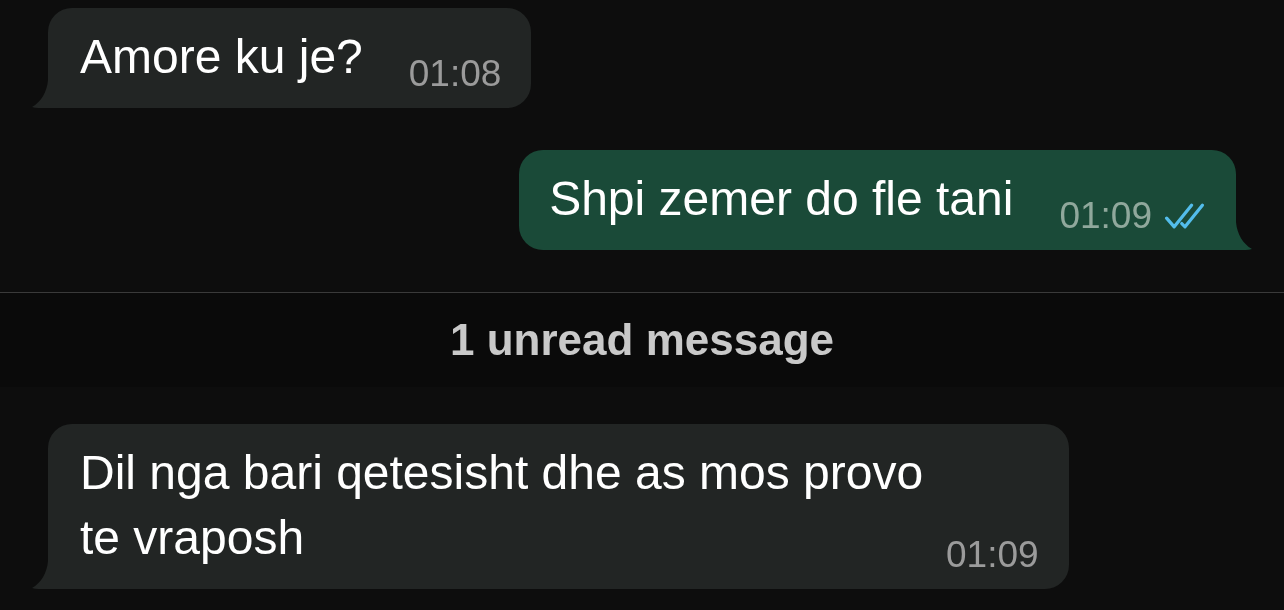  Describe the element at coordinates (502, 505) in the screenshot. I see `message-text: Dil nga bari qetesisht dhe as mos provo te vraposh` at that location.